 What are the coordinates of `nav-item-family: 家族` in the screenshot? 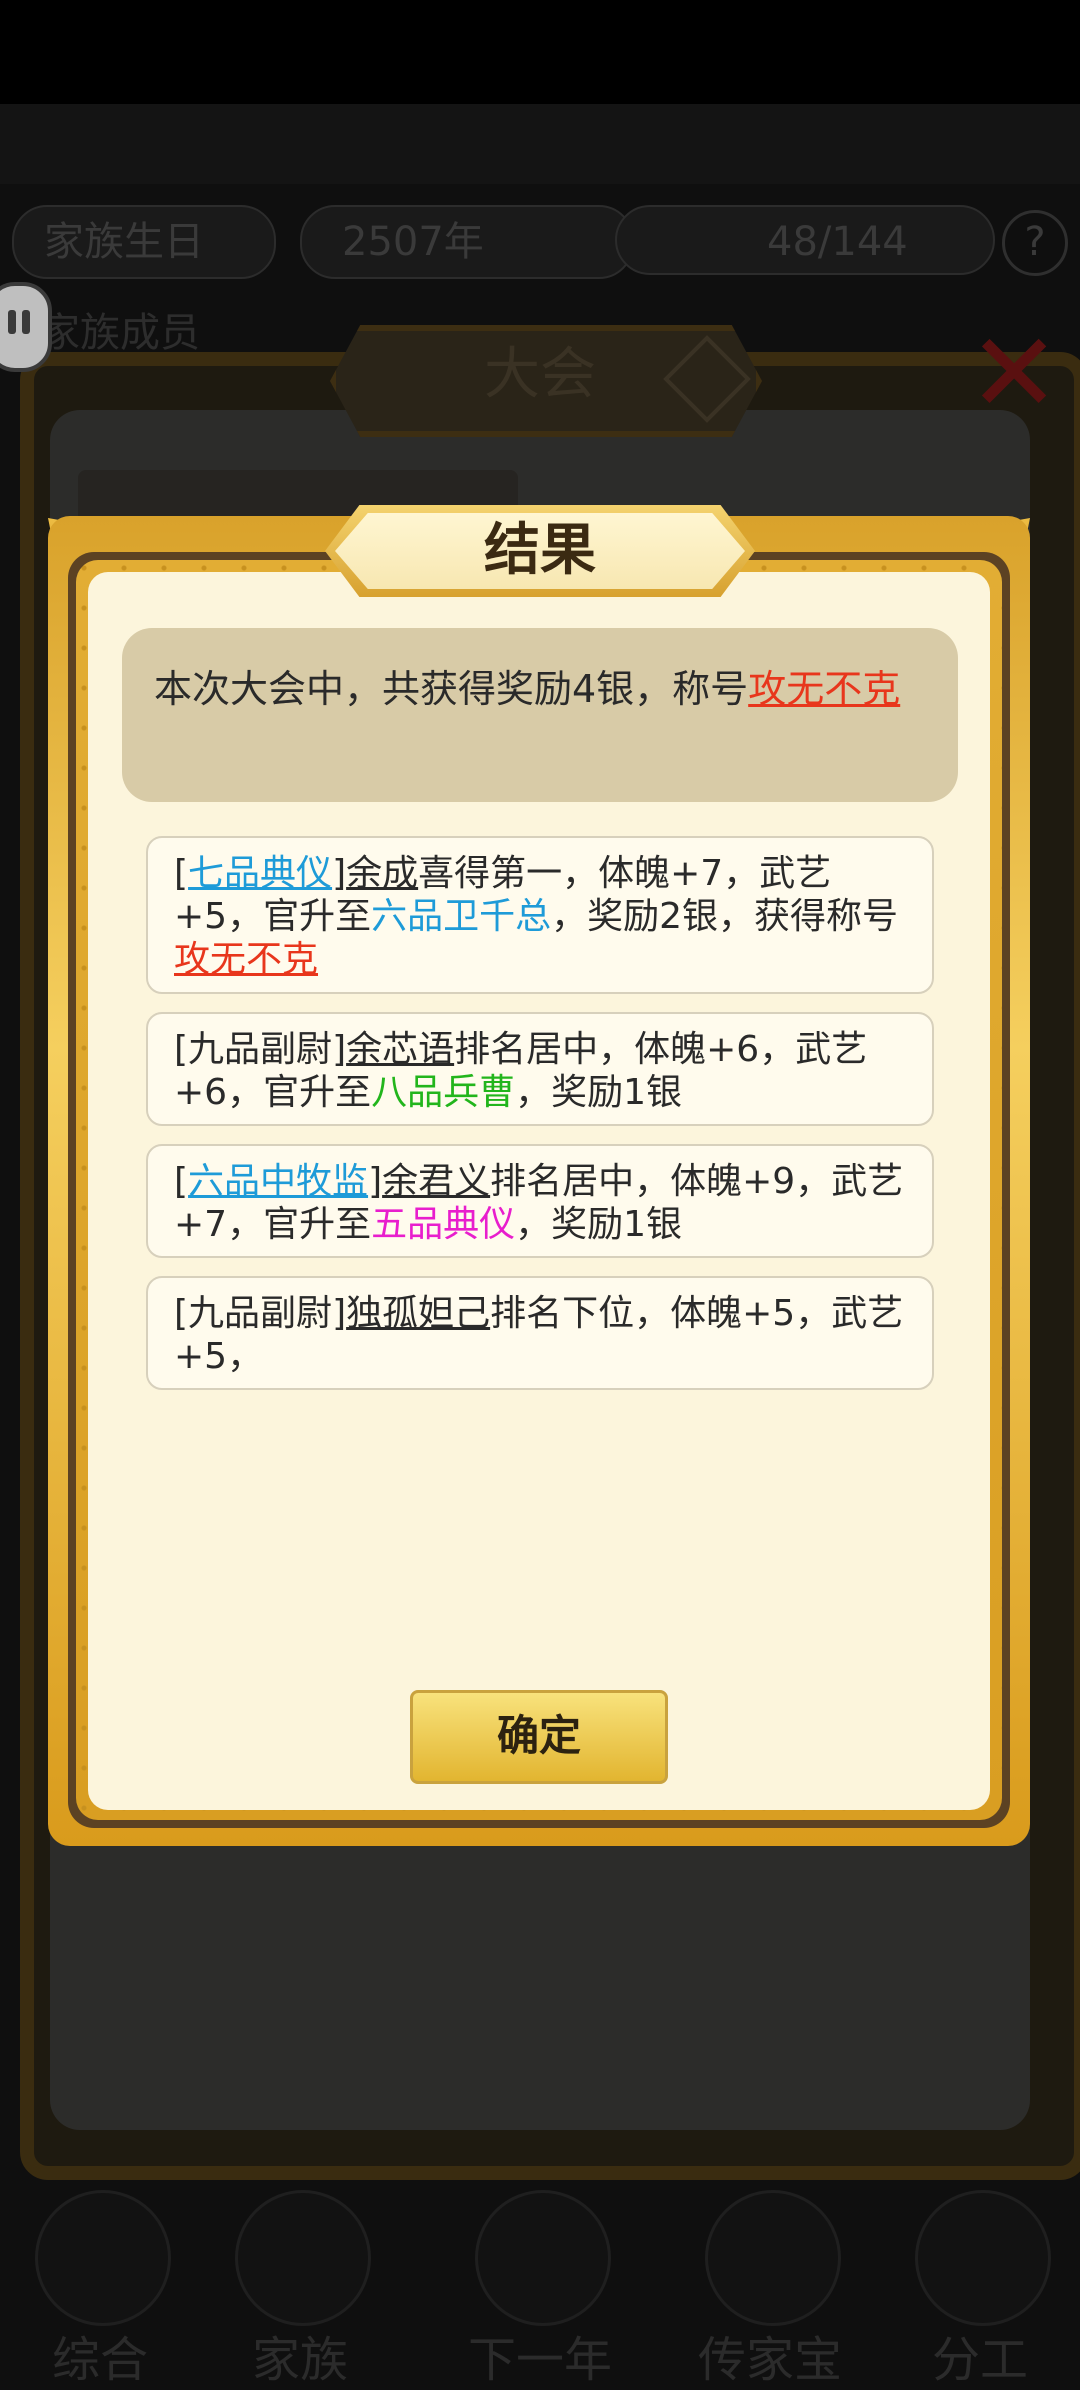 It's located at (300, 2284).